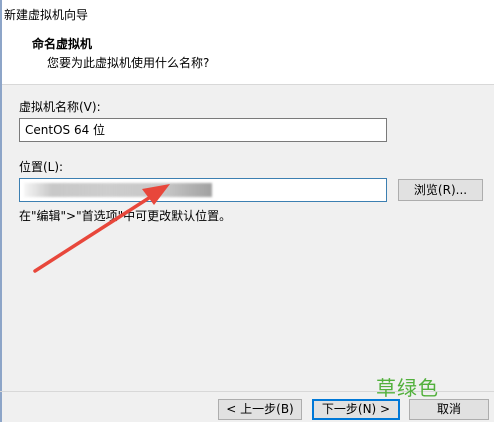  Describe the element at coordinates (449, 409) in the screenshot. I see `cancel-button: 取消` at that location.